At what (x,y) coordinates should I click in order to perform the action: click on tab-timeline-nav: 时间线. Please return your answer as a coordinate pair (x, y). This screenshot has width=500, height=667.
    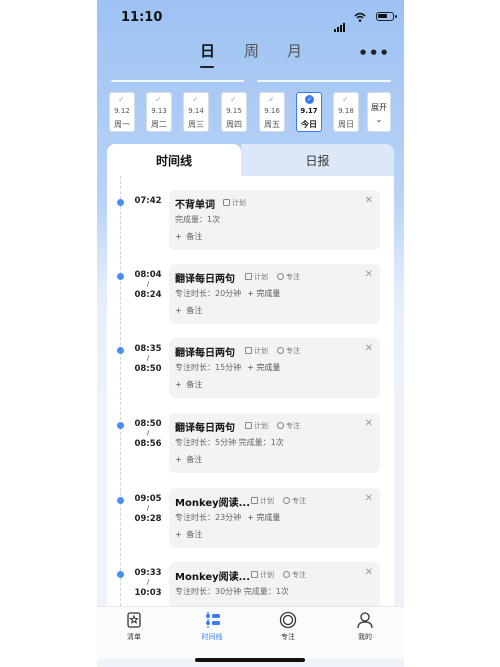
    Looking at the image, I should click on (212, 626).